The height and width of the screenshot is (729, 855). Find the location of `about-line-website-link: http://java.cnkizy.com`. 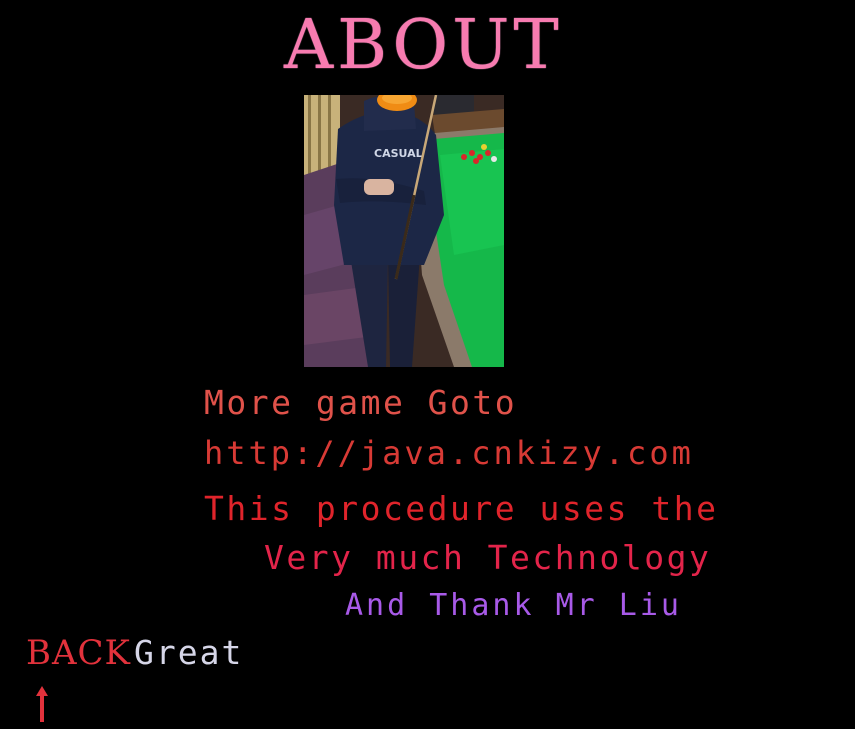

about-line-website-link: http://java.cnkizy.com is located at coordinates (449, 453).